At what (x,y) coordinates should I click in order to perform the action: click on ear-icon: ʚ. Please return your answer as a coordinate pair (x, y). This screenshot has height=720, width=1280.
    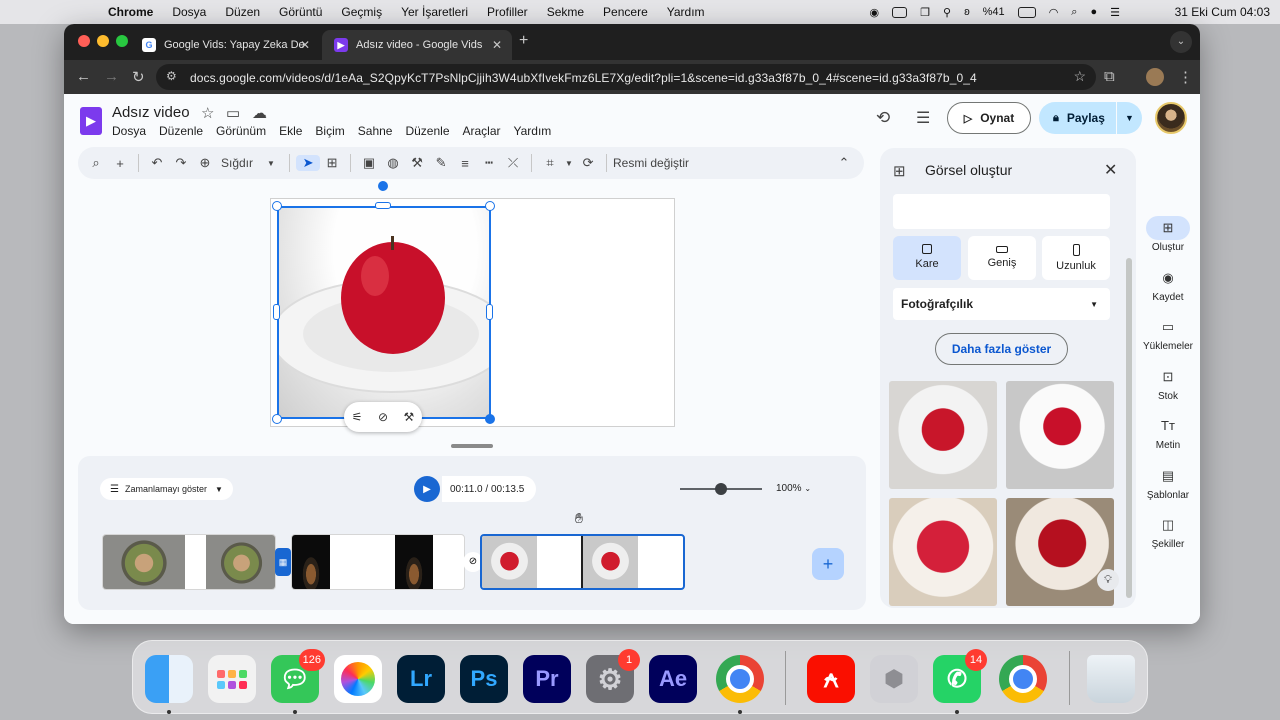
    Looking at the image, I should click on (967, 12).